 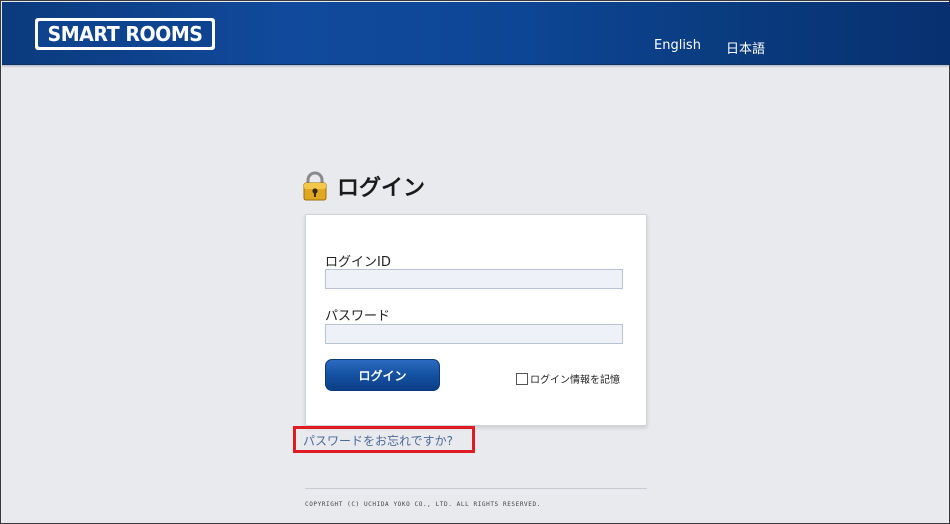 I want to click on page-title-row: ログイン, so click(x=364, y=186).